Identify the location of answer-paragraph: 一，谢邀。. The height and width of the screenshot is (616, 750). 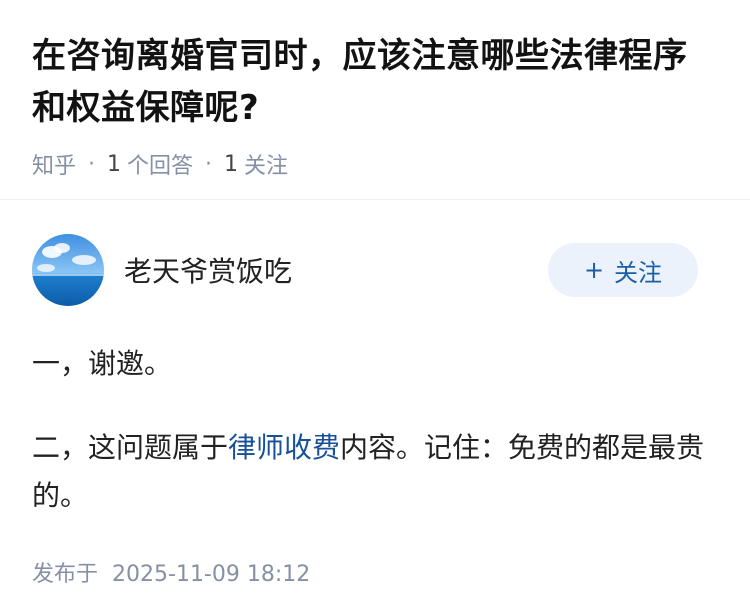
(102, 363).